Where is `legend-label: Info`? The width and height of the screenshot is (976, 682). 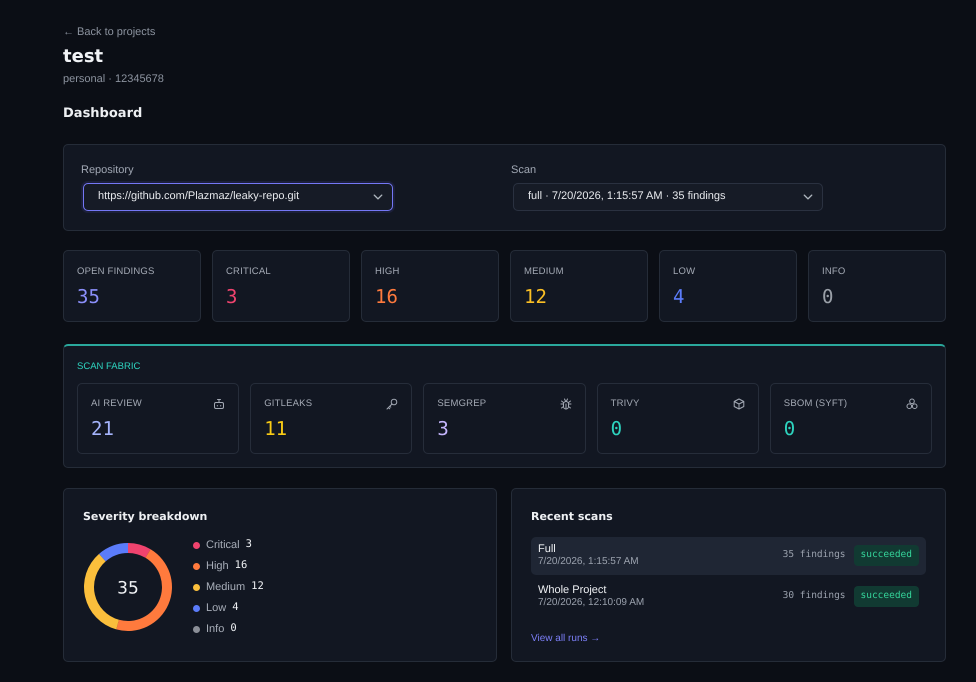
legend-label: Info is located at coordinates (215, 629).